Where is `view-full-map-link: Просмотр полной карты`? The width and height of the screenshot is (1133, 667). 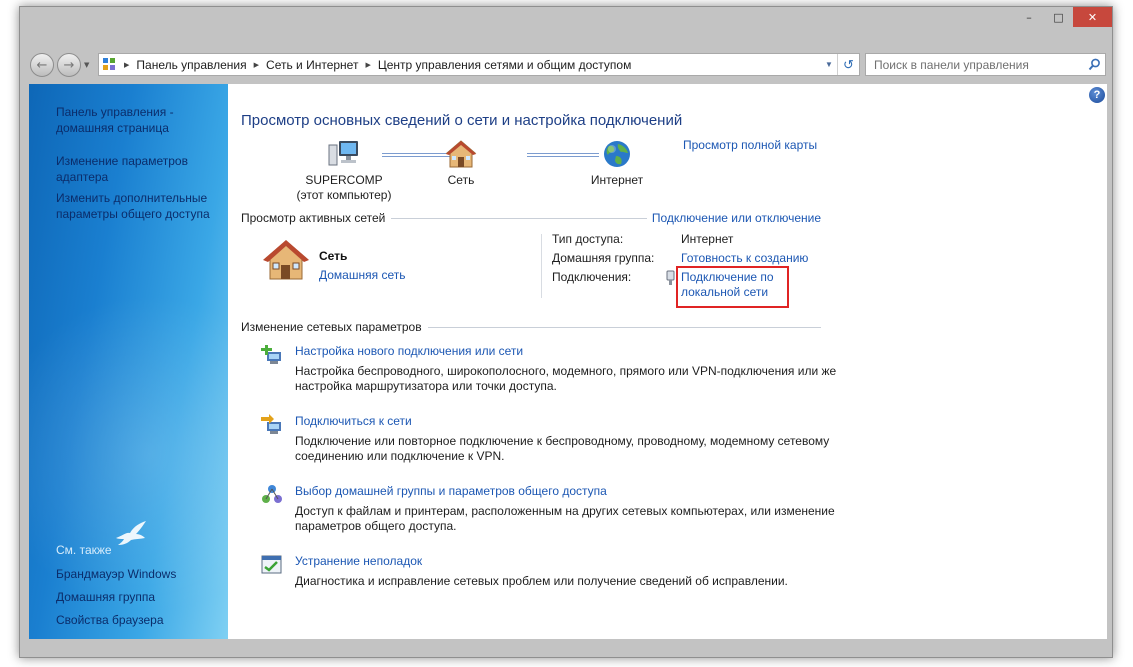 view-full-map-link: Просмотр полной карты is located at coordinates (750, 145).